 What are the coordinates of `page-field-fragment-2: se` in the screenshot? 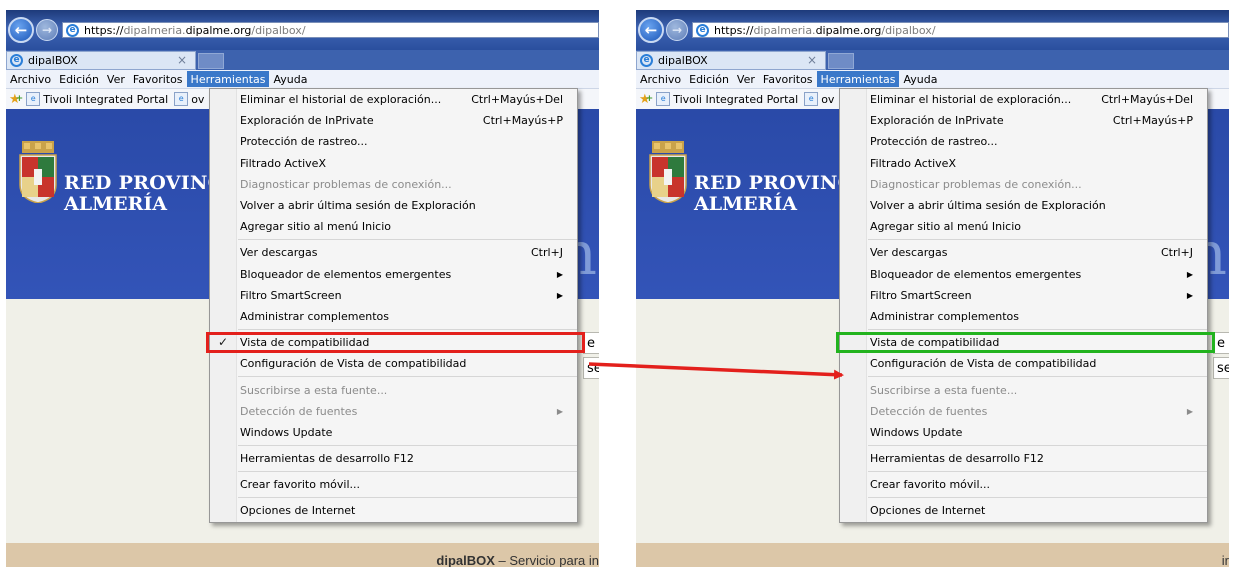 It's located at (1221, 368).